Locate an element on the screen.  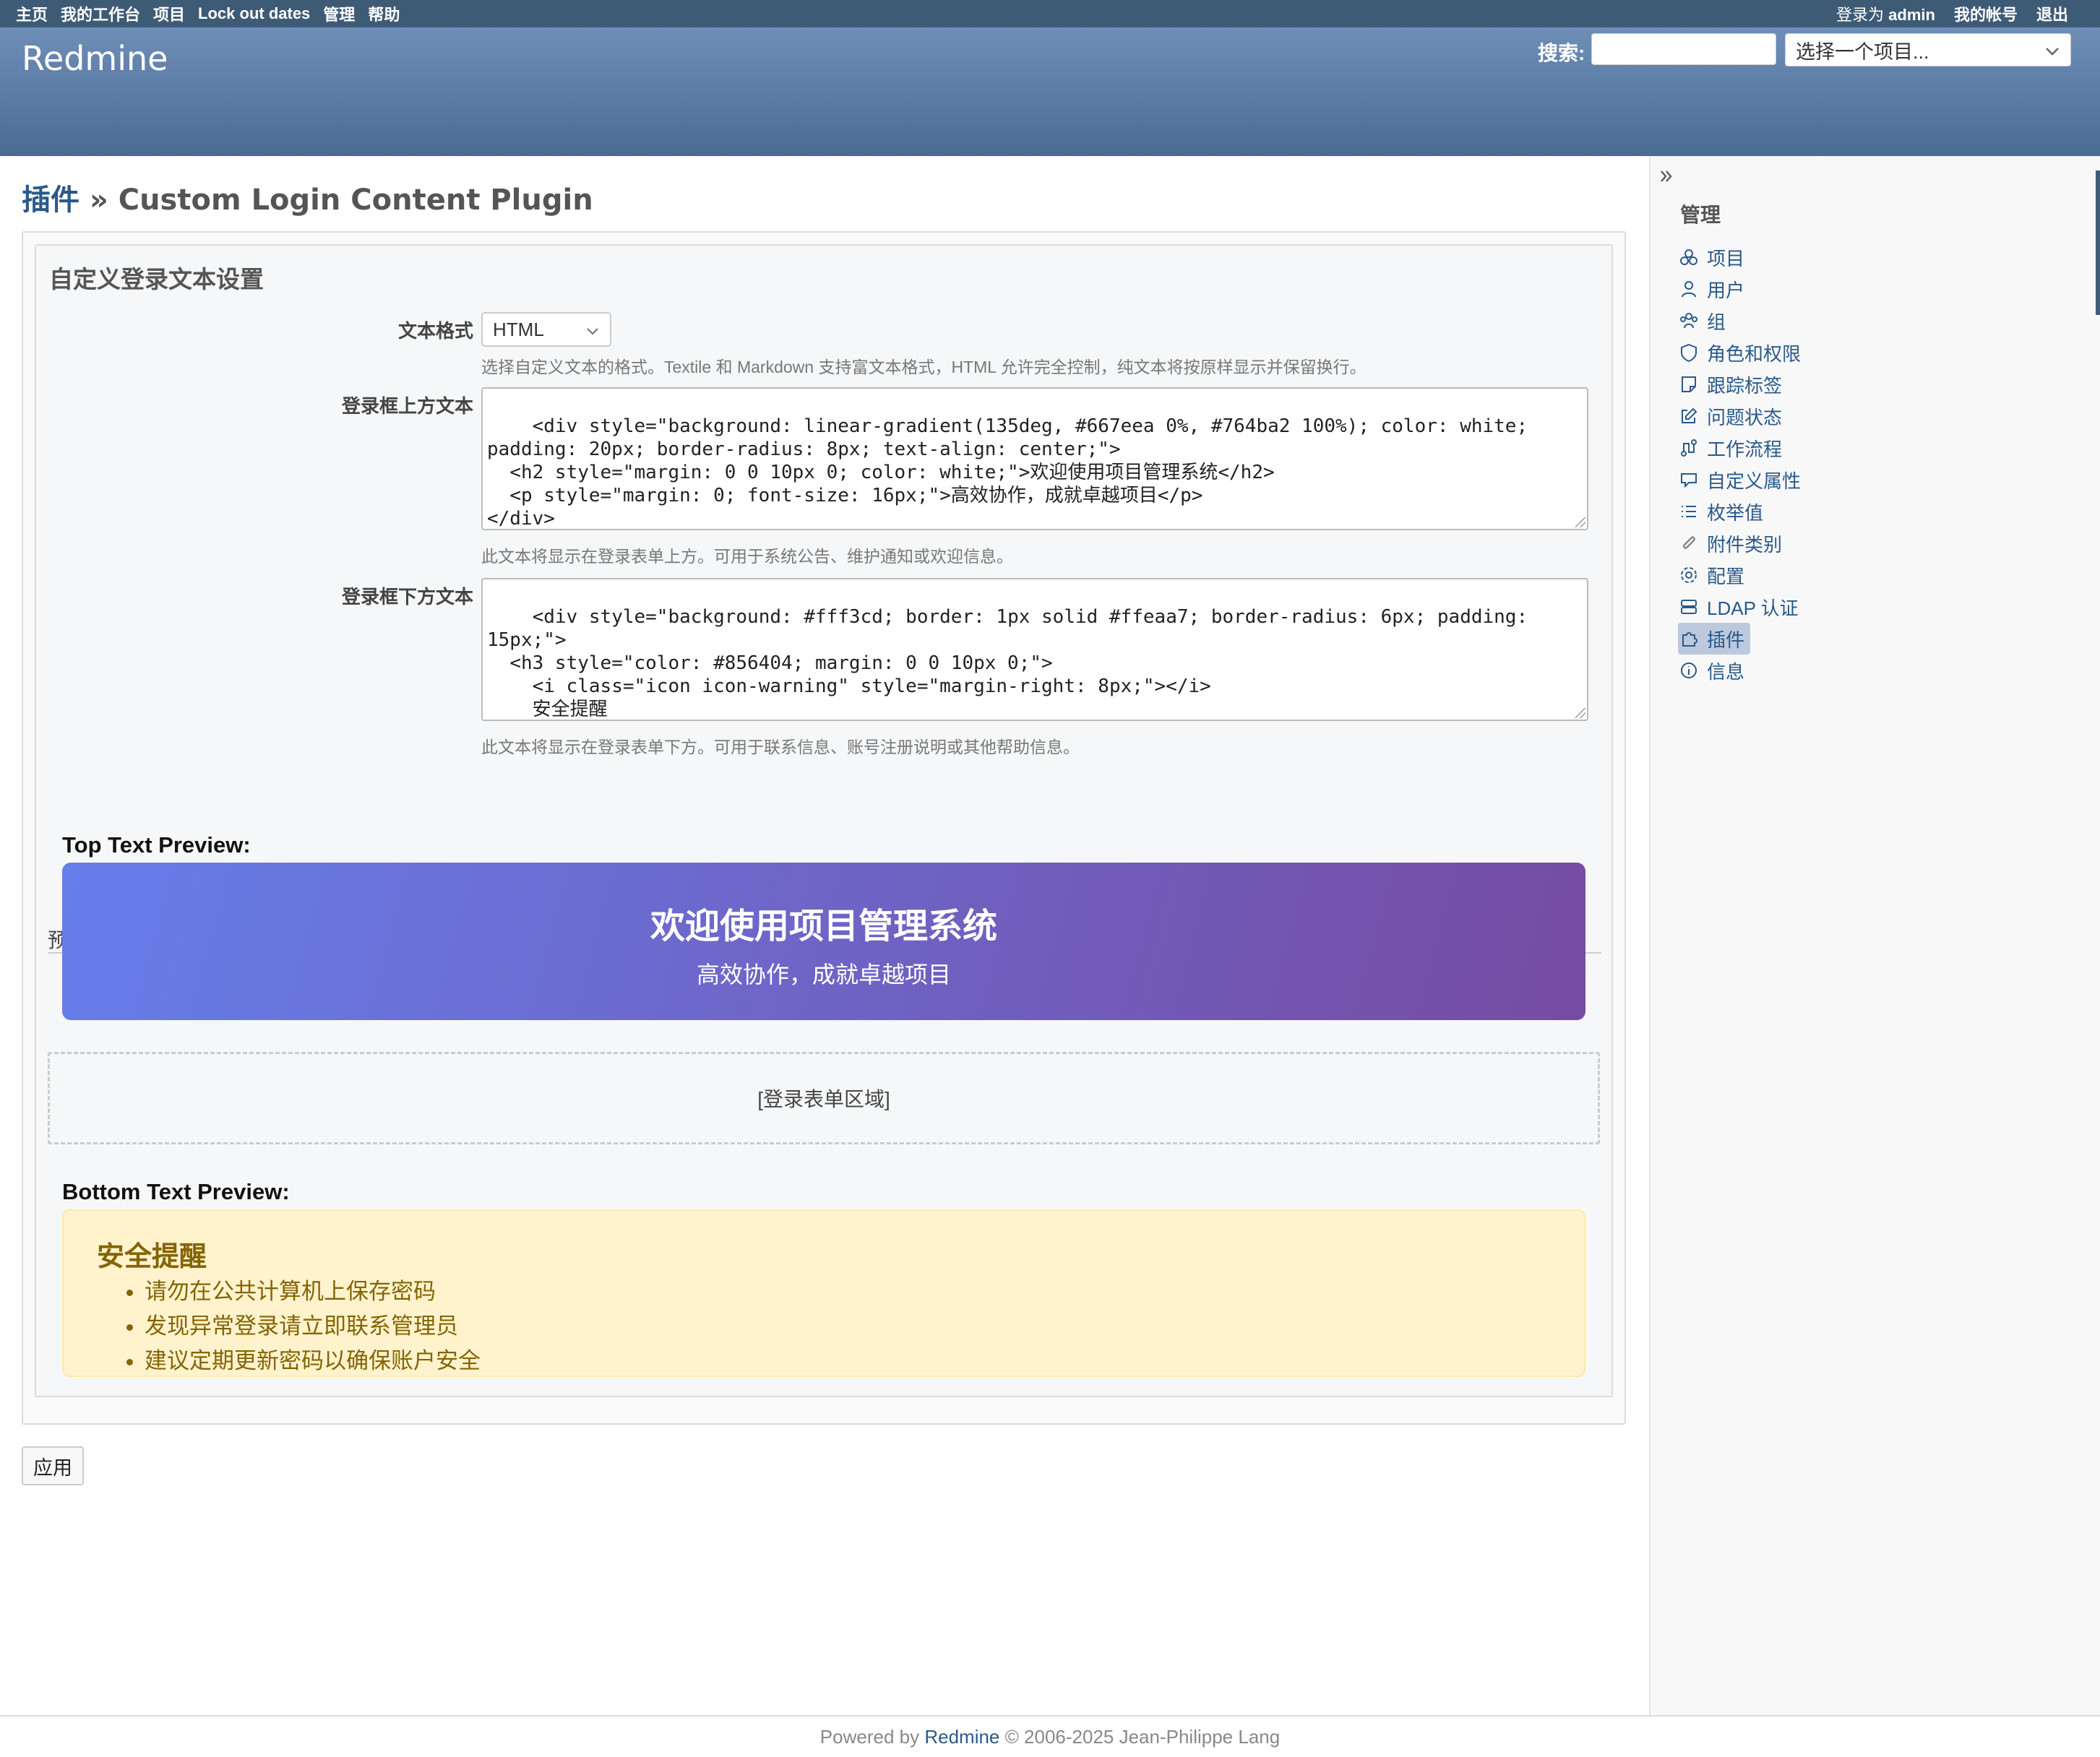
warning-item: 请勿在公共计算机上保存密码 is located at coordinates (313, 1291).